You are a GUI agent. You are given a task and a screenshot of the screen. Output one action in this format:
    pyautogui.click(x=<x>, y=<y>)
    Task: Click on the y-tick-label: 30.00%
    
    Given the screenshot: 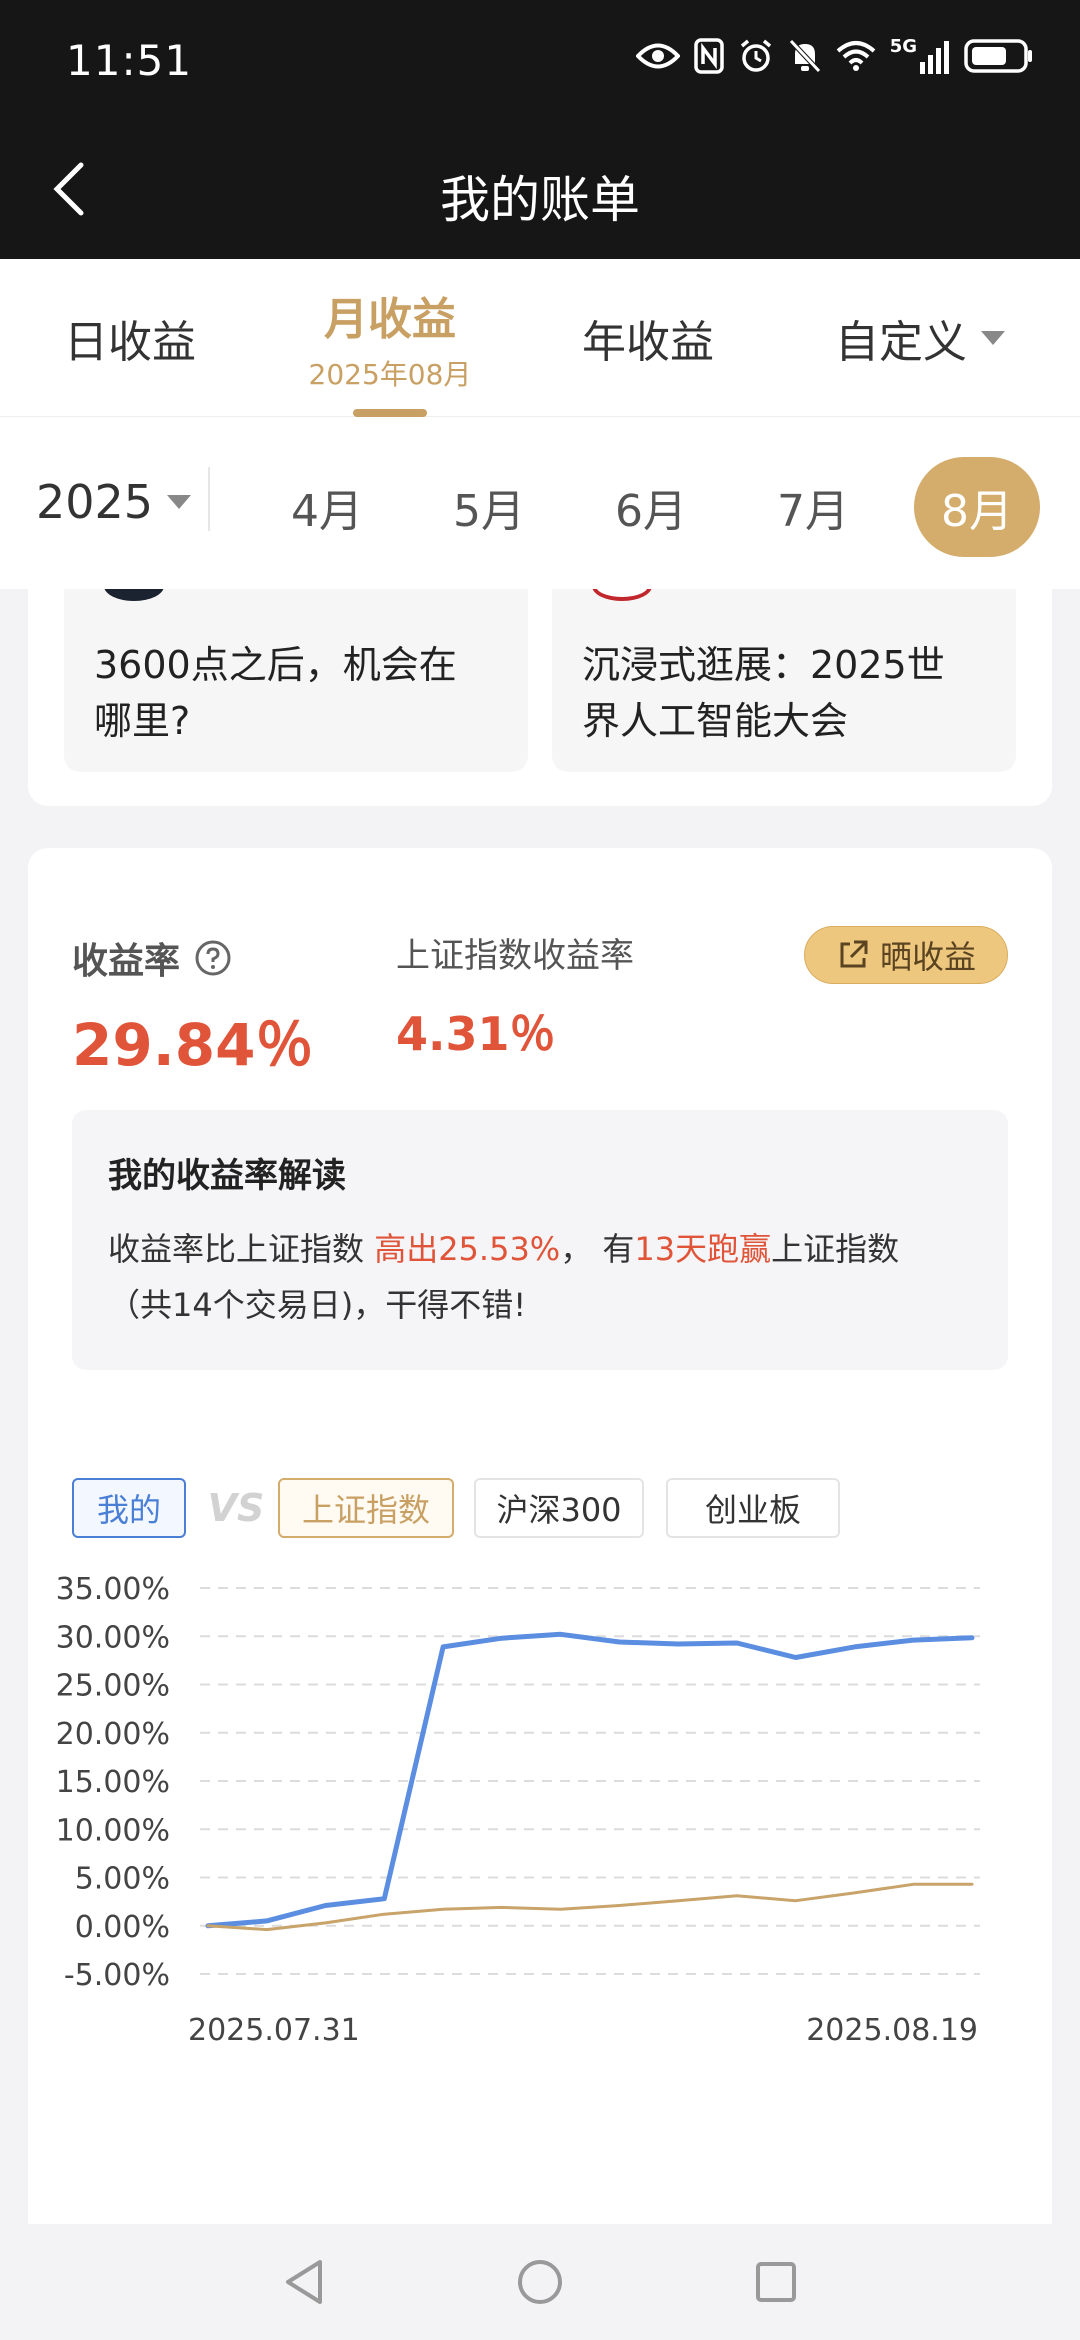 What is the action you would take?
    pyautogui.click(x=113, y=1637)
    